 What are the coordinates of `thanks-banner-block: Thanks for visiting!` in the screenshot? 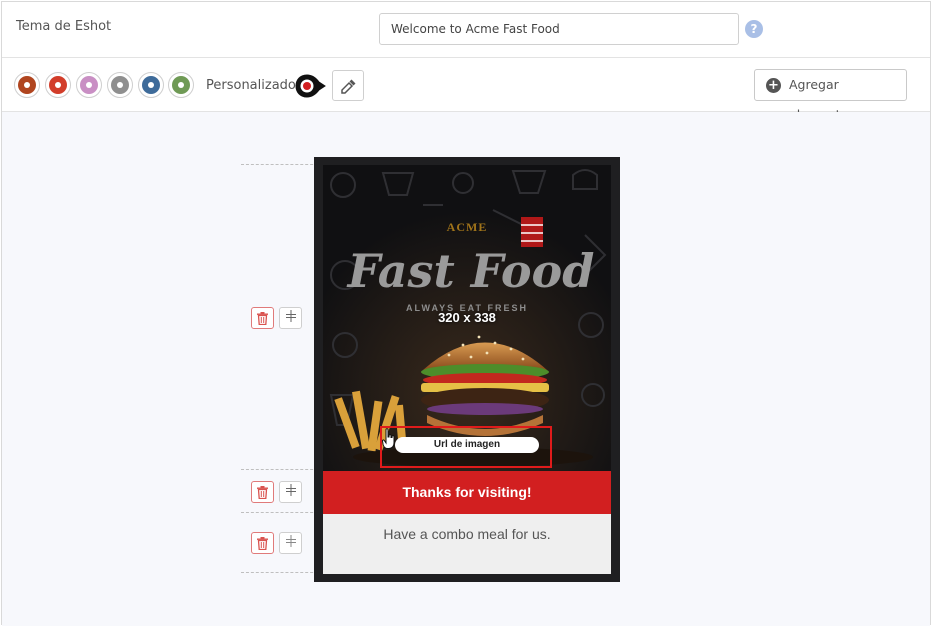 It's located at (467, 492).